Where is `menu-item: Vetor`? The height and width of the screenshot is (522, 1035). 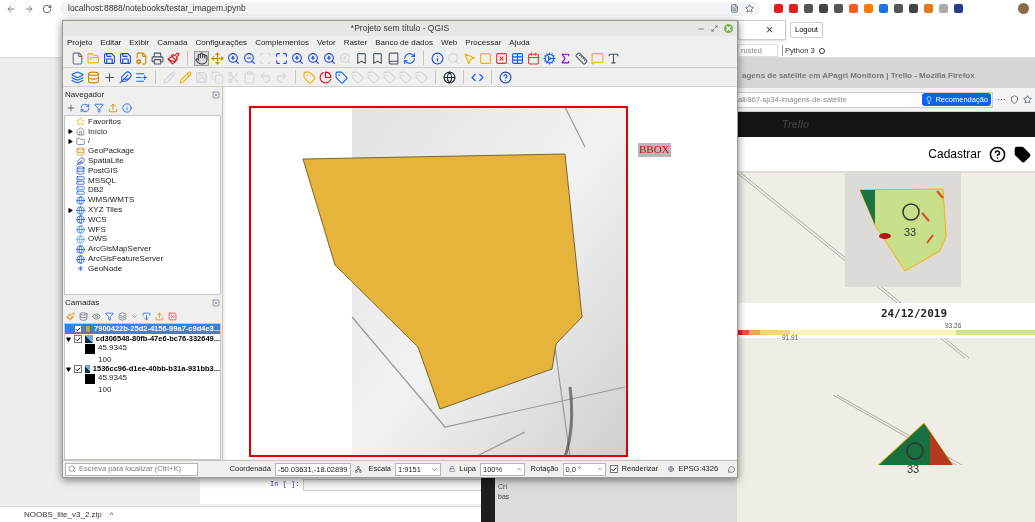 menu-item: Vetor is located at coordinates (326, 42).